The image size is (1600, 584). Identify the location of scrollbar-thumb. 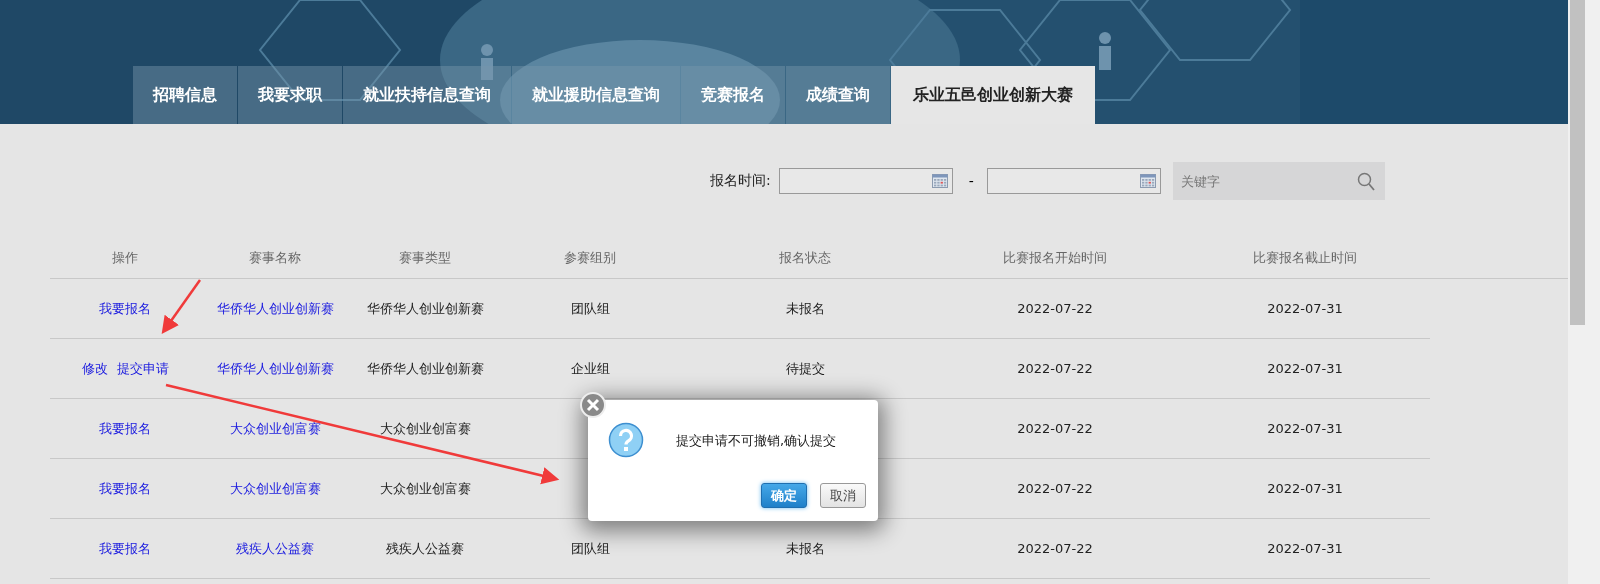
(1577, 162).